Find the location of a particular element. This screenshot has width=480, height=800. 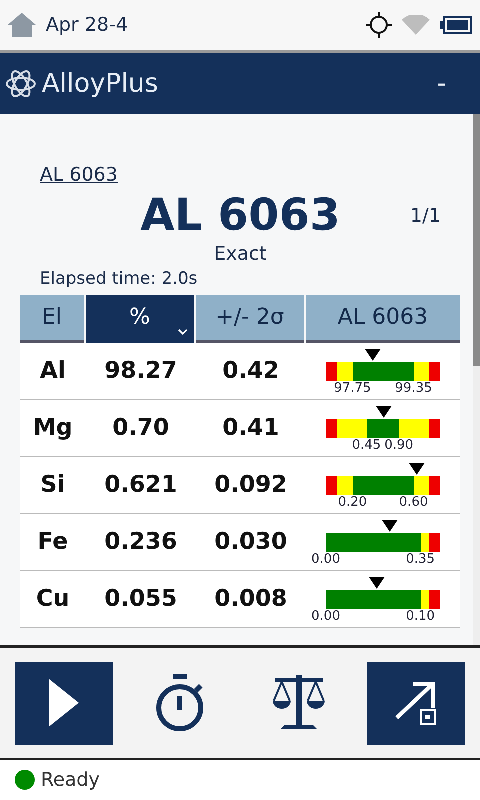

play-button is located at coordinates (64, 703).